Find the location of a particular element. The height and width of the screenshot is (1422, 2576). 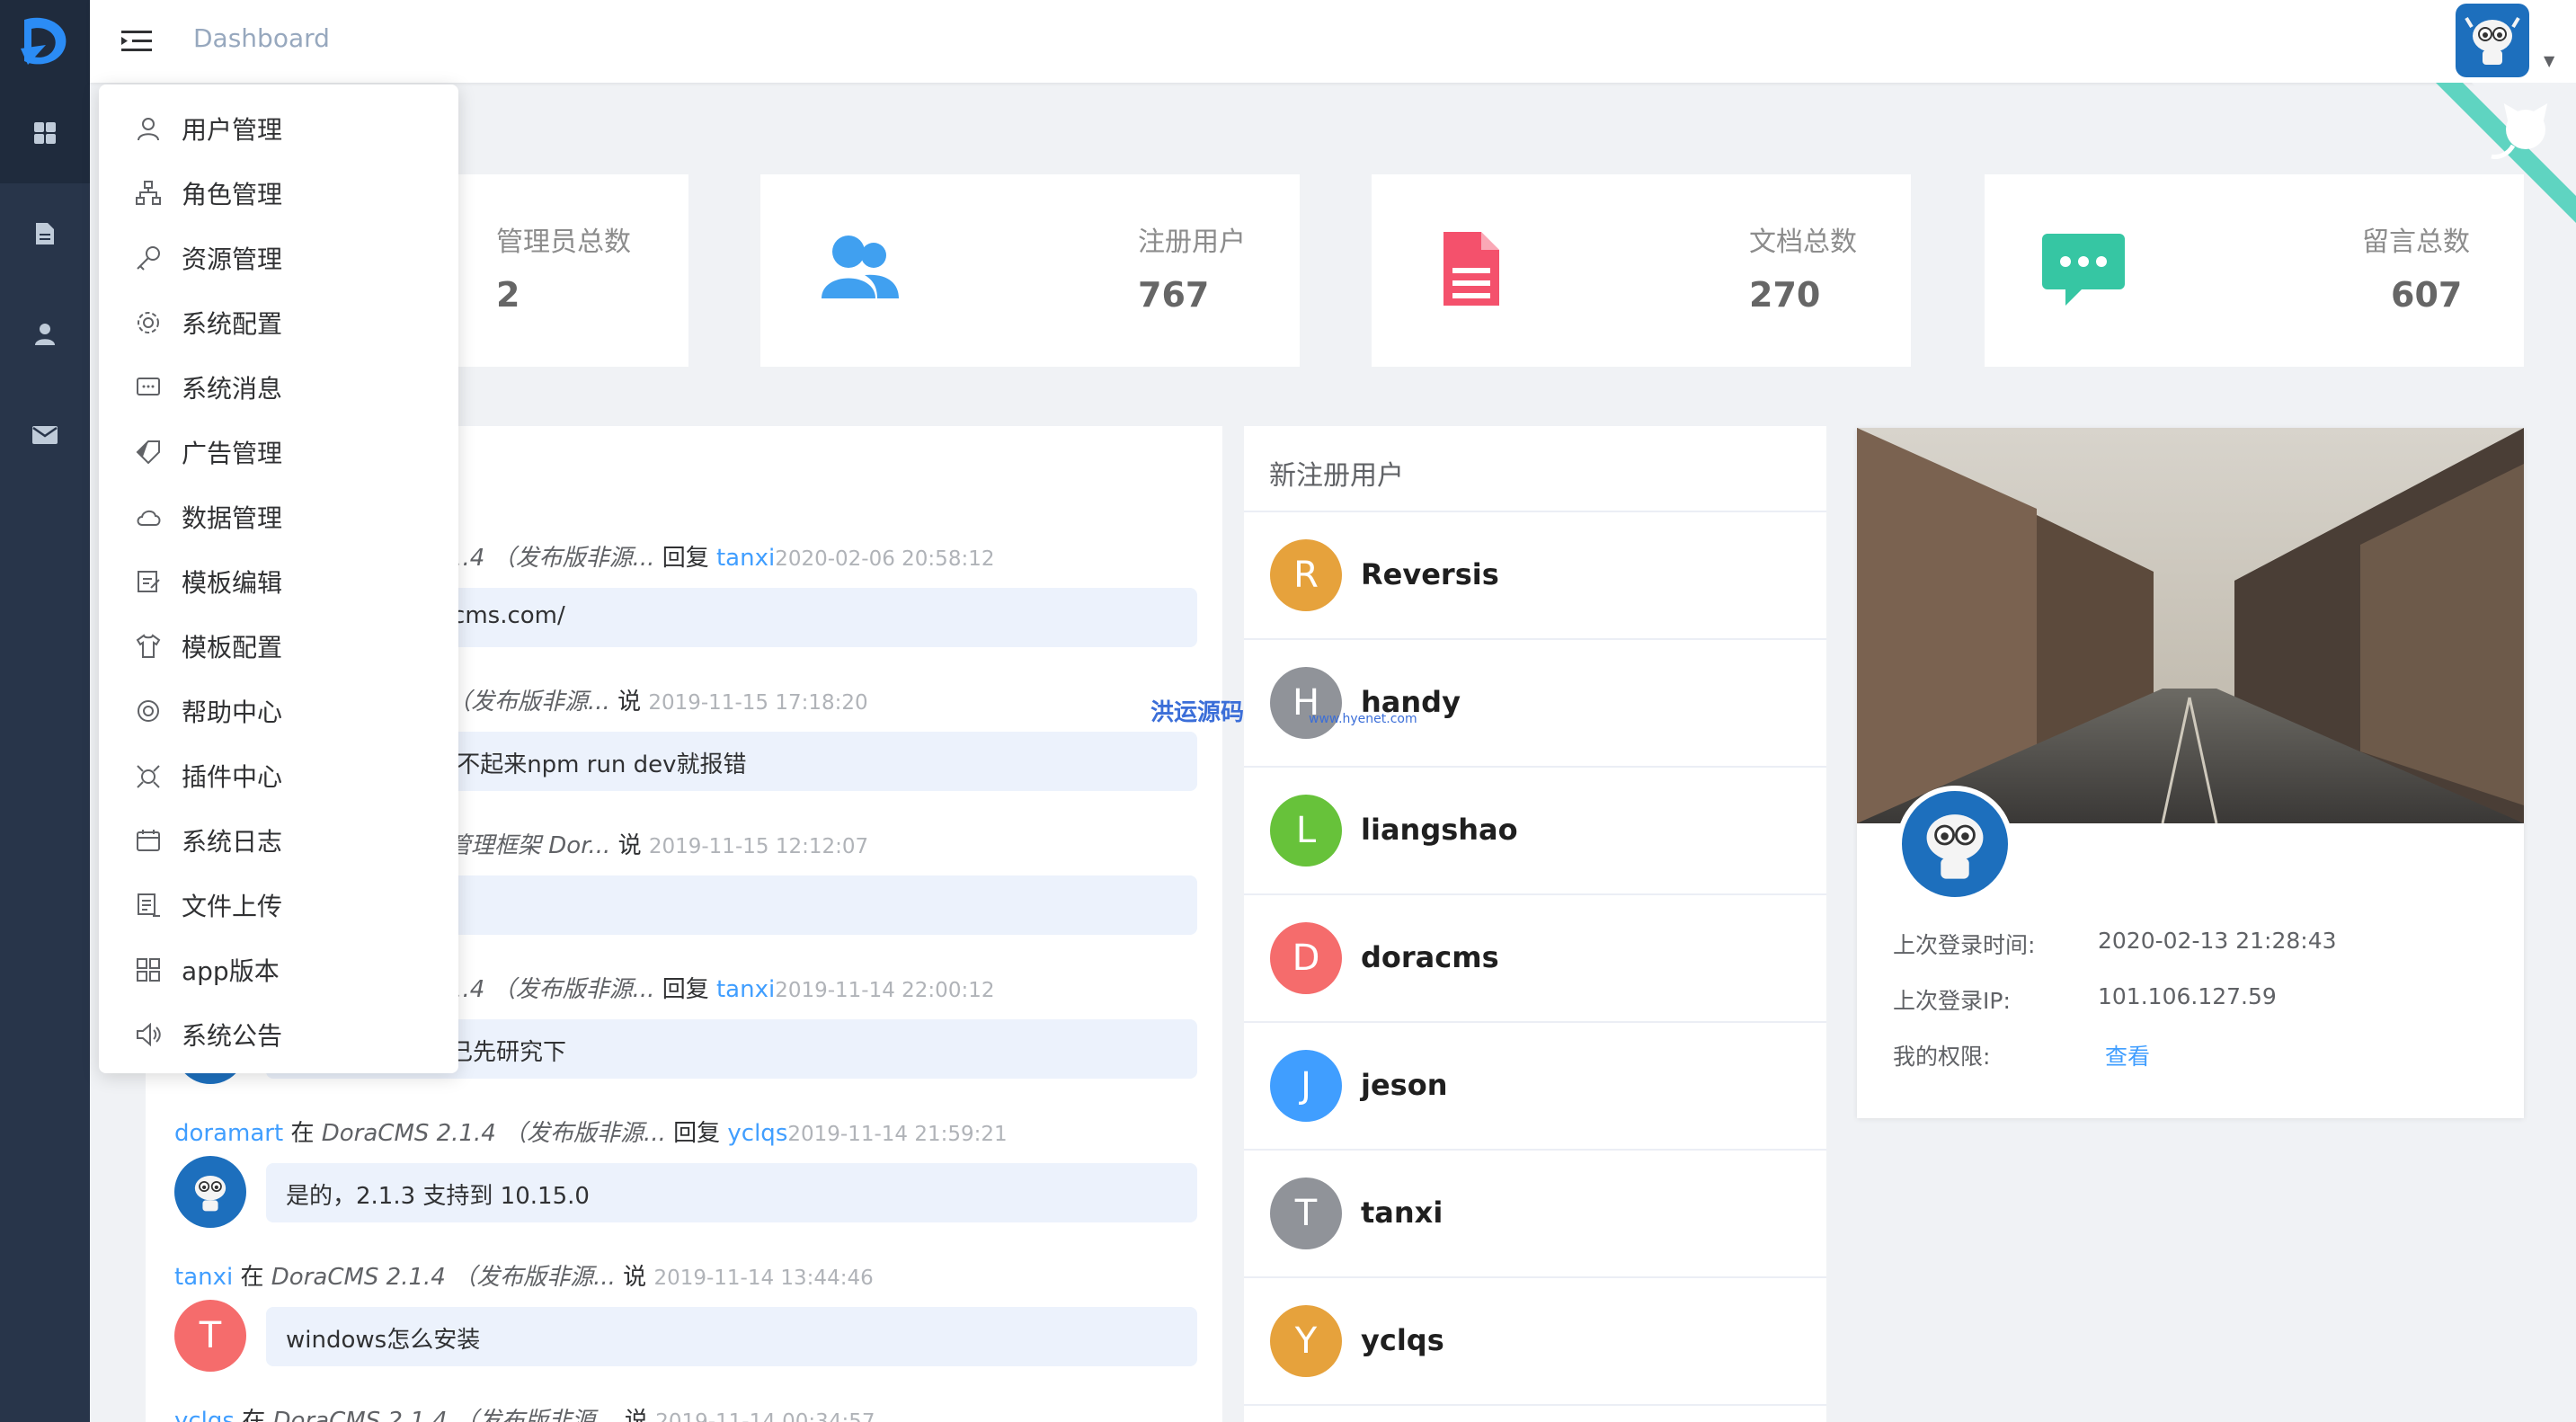

menu-item: 角色管理 is located at coordinates (278, 194).